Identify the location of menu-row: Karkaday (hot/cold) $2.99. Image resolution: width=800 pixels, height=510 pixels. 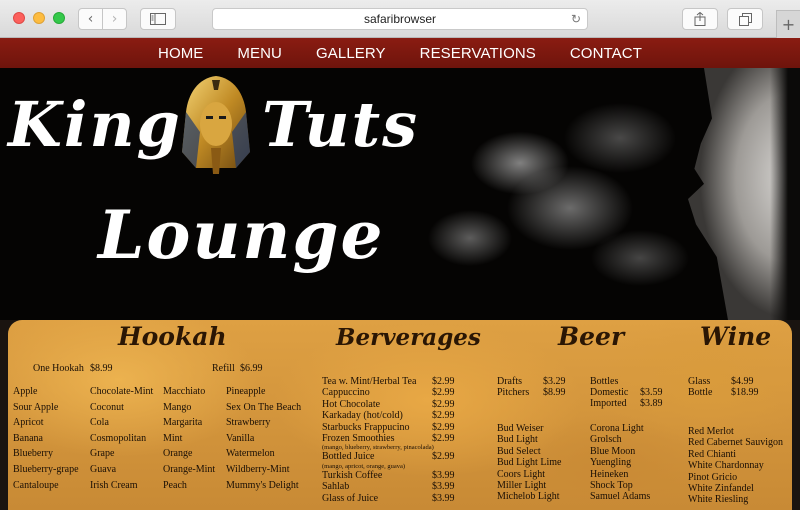
(388, 415).